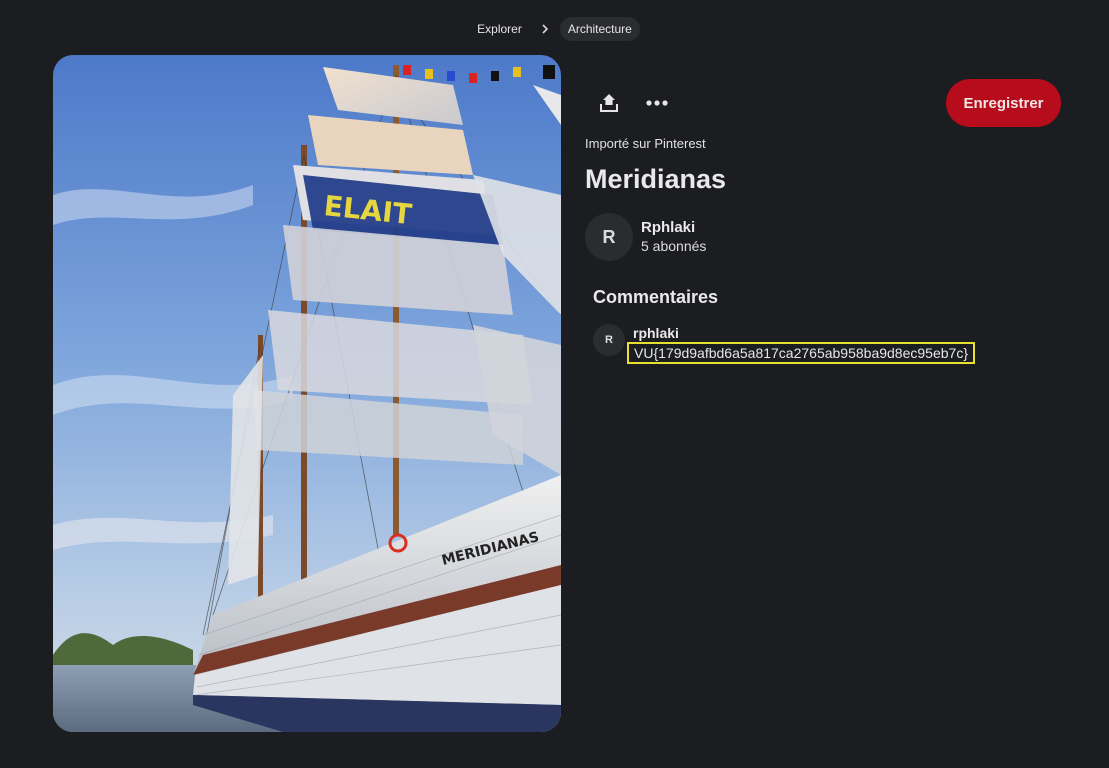 This screenshot has width=1109, height=768. What do you see at coordinates (545, 29) in the screenshot?
I see `chevron-right-icon` at bounding box center [545, 29].